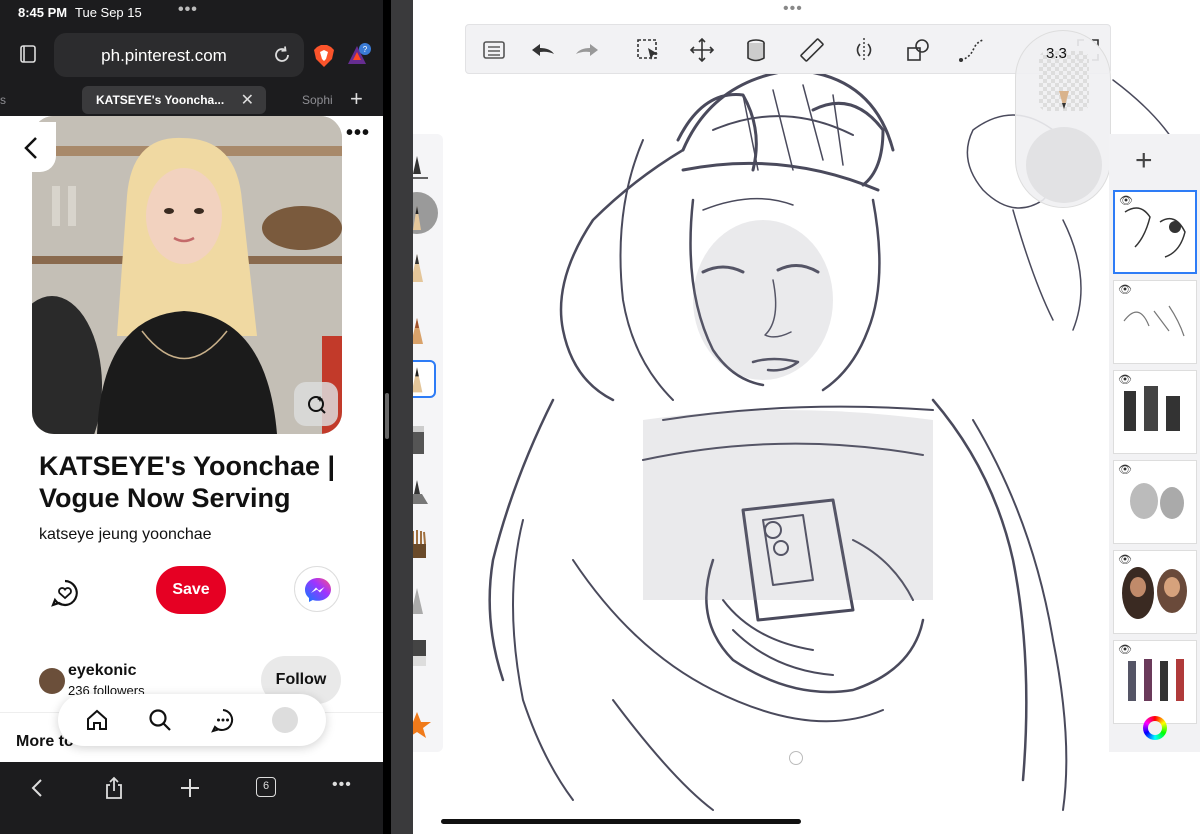 The width and height of the screenshot is (1200, 834). What do you see at coordinates (424, 267) in the screenshot?
I see `brush-pencil-1-icon` at bounding box center [424, 267].